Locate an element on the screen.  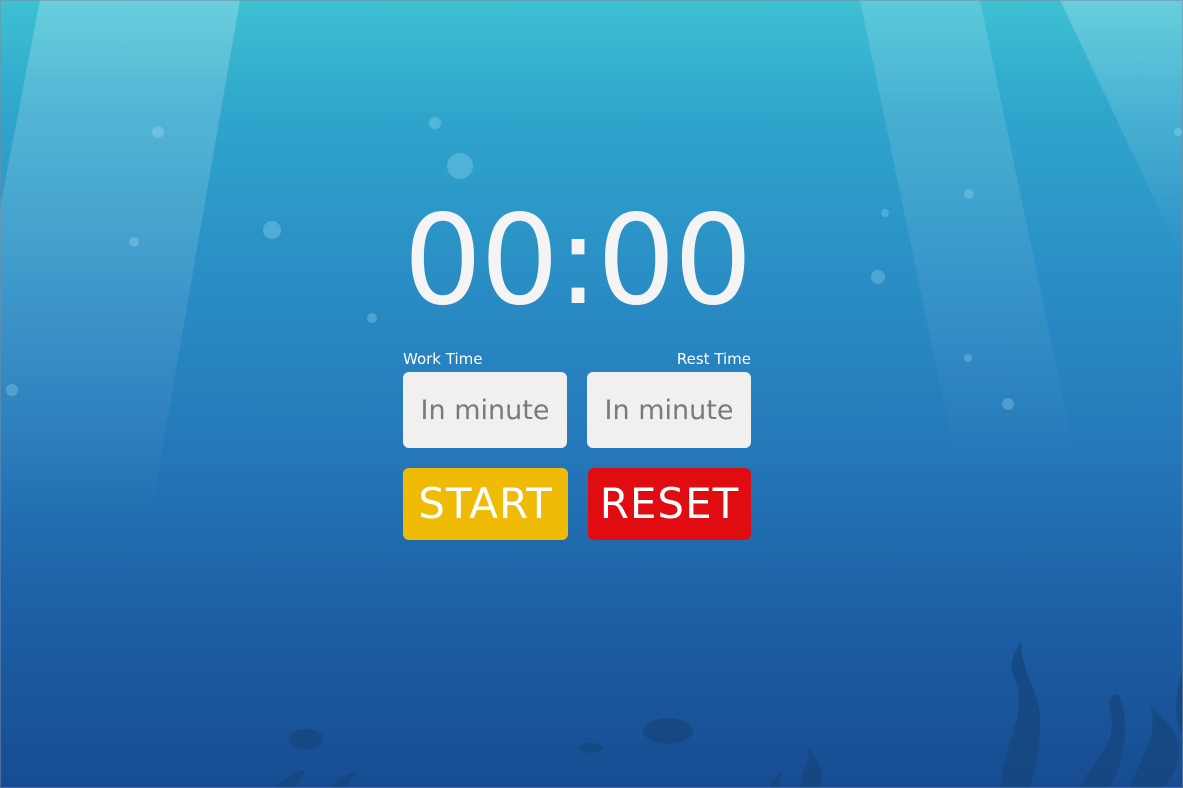
start-button: START is located at coordinates (485, 504).